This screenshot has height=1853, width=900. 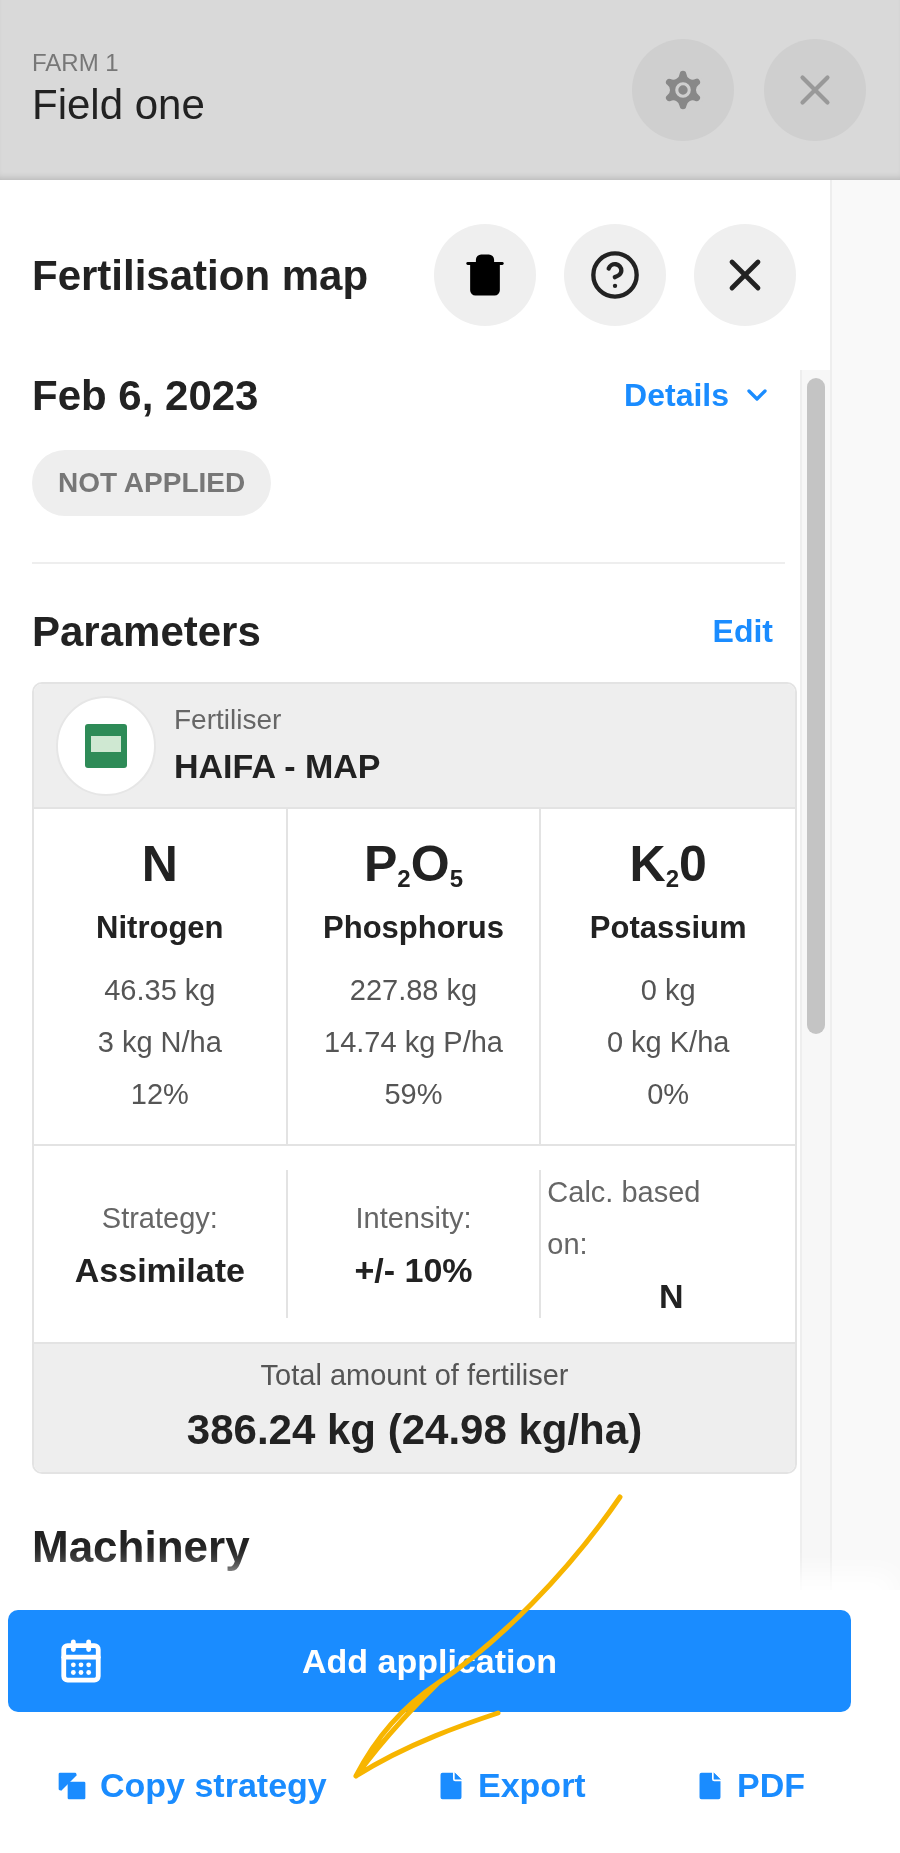 I want to click on setting-value: Assimilate, so click(x=159, y=1270).